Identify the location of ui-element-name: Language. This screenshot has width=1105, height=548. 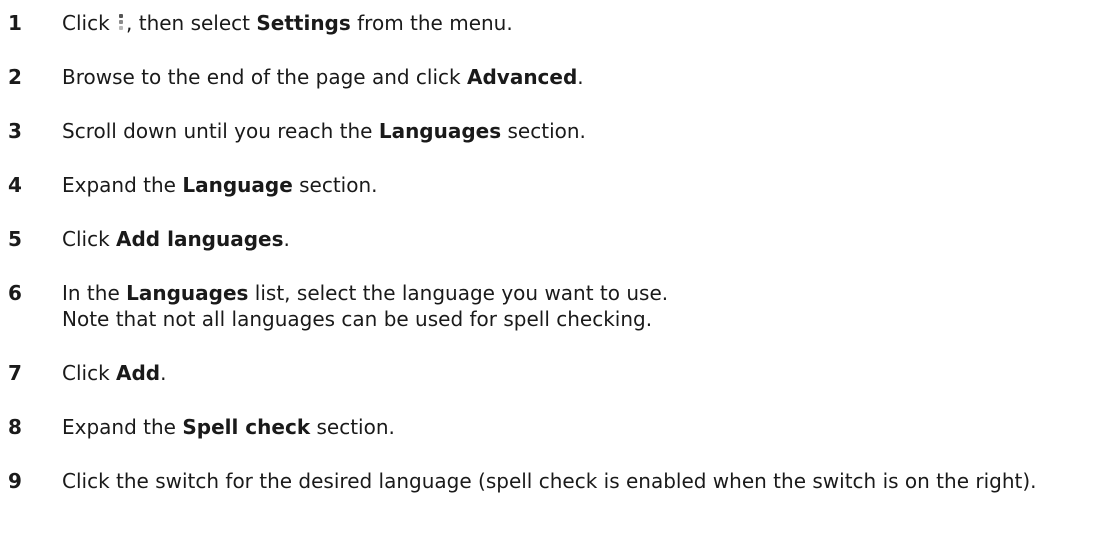
(237, 185).